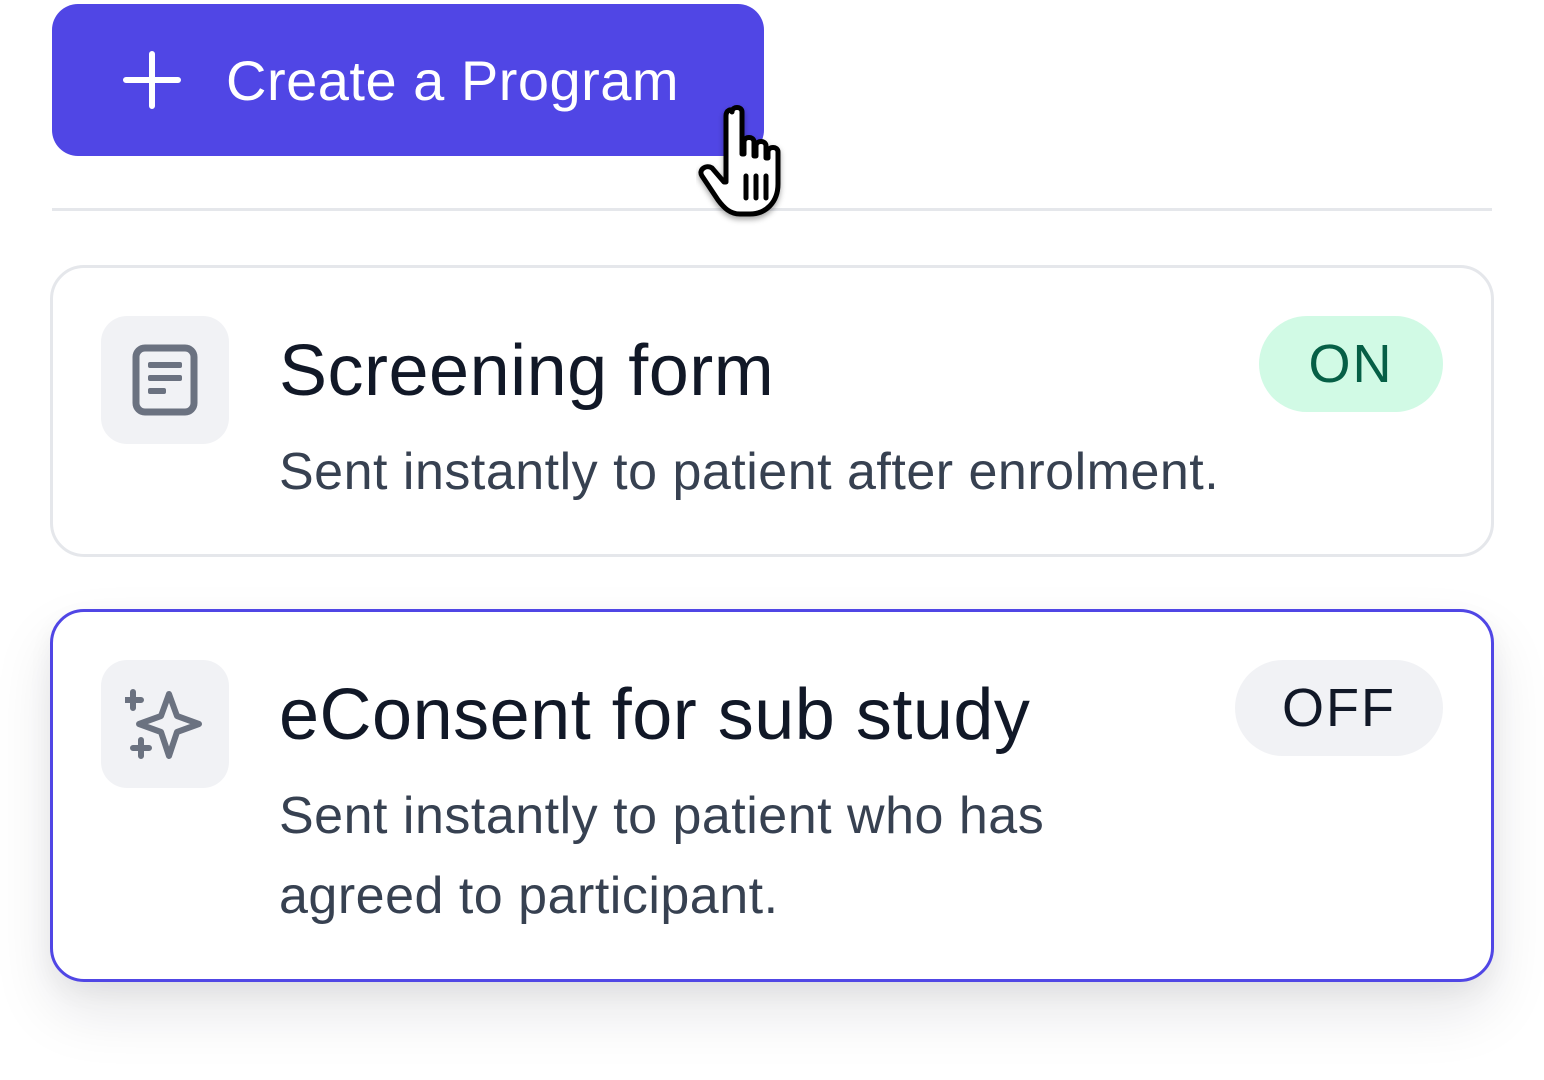 The width and height of the screenshot is (1544, 1080). I want to click on document-form-icon, so click(165, 380).